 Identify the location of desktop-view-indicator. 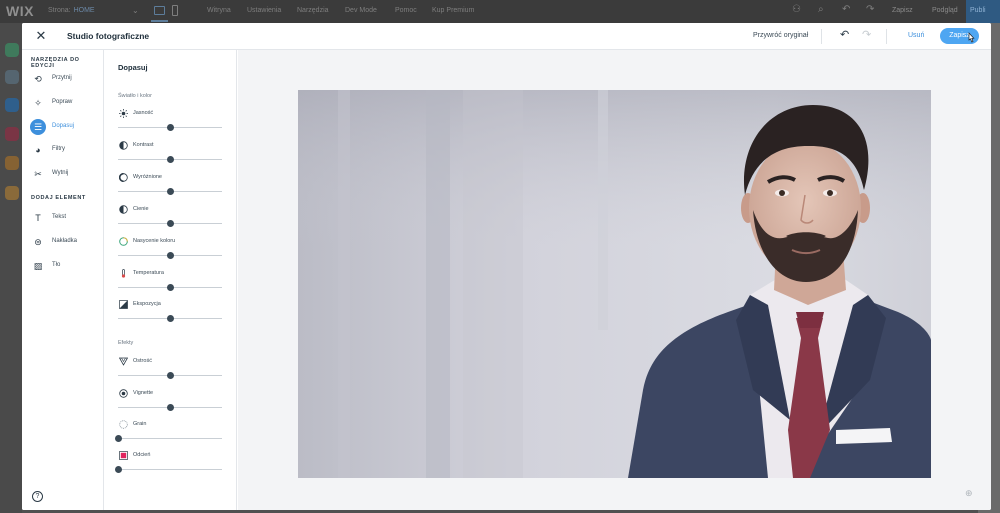
(159, 21).